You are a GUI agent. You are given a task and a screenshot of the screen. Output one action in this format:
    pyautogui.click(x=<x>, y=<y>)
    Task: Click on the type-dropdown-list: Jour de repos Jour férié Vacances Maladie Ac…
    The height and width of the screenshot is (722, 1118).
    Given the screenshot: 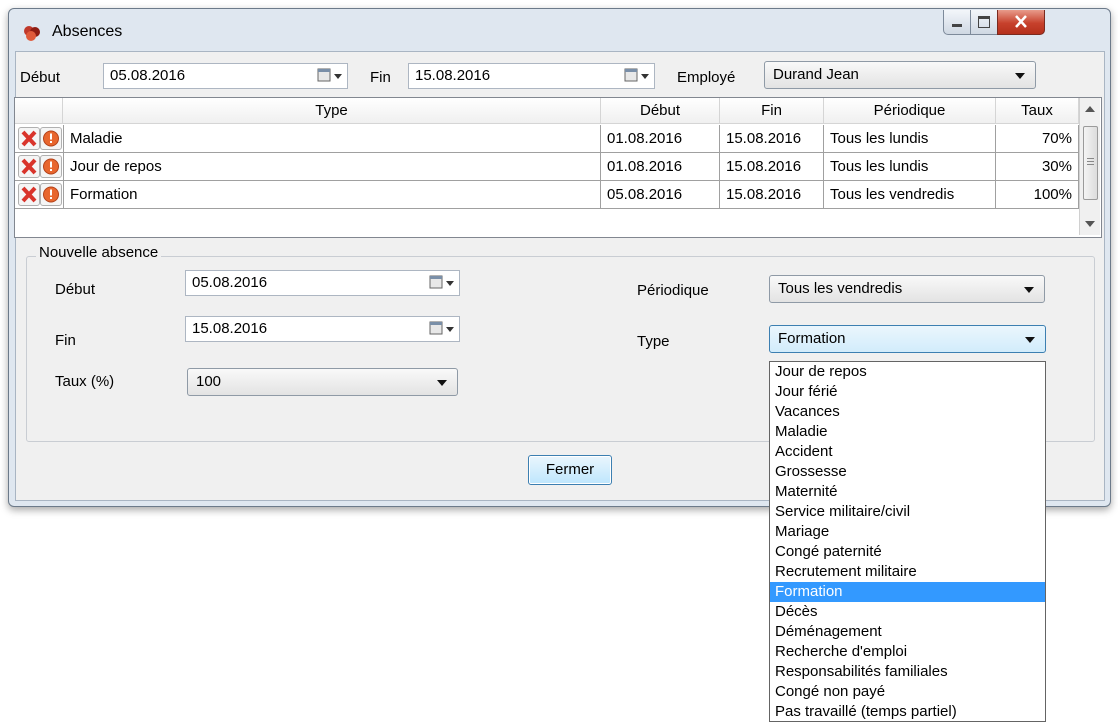 What is the action you would take?
    pyautogui.click(x=907, y=541)
    